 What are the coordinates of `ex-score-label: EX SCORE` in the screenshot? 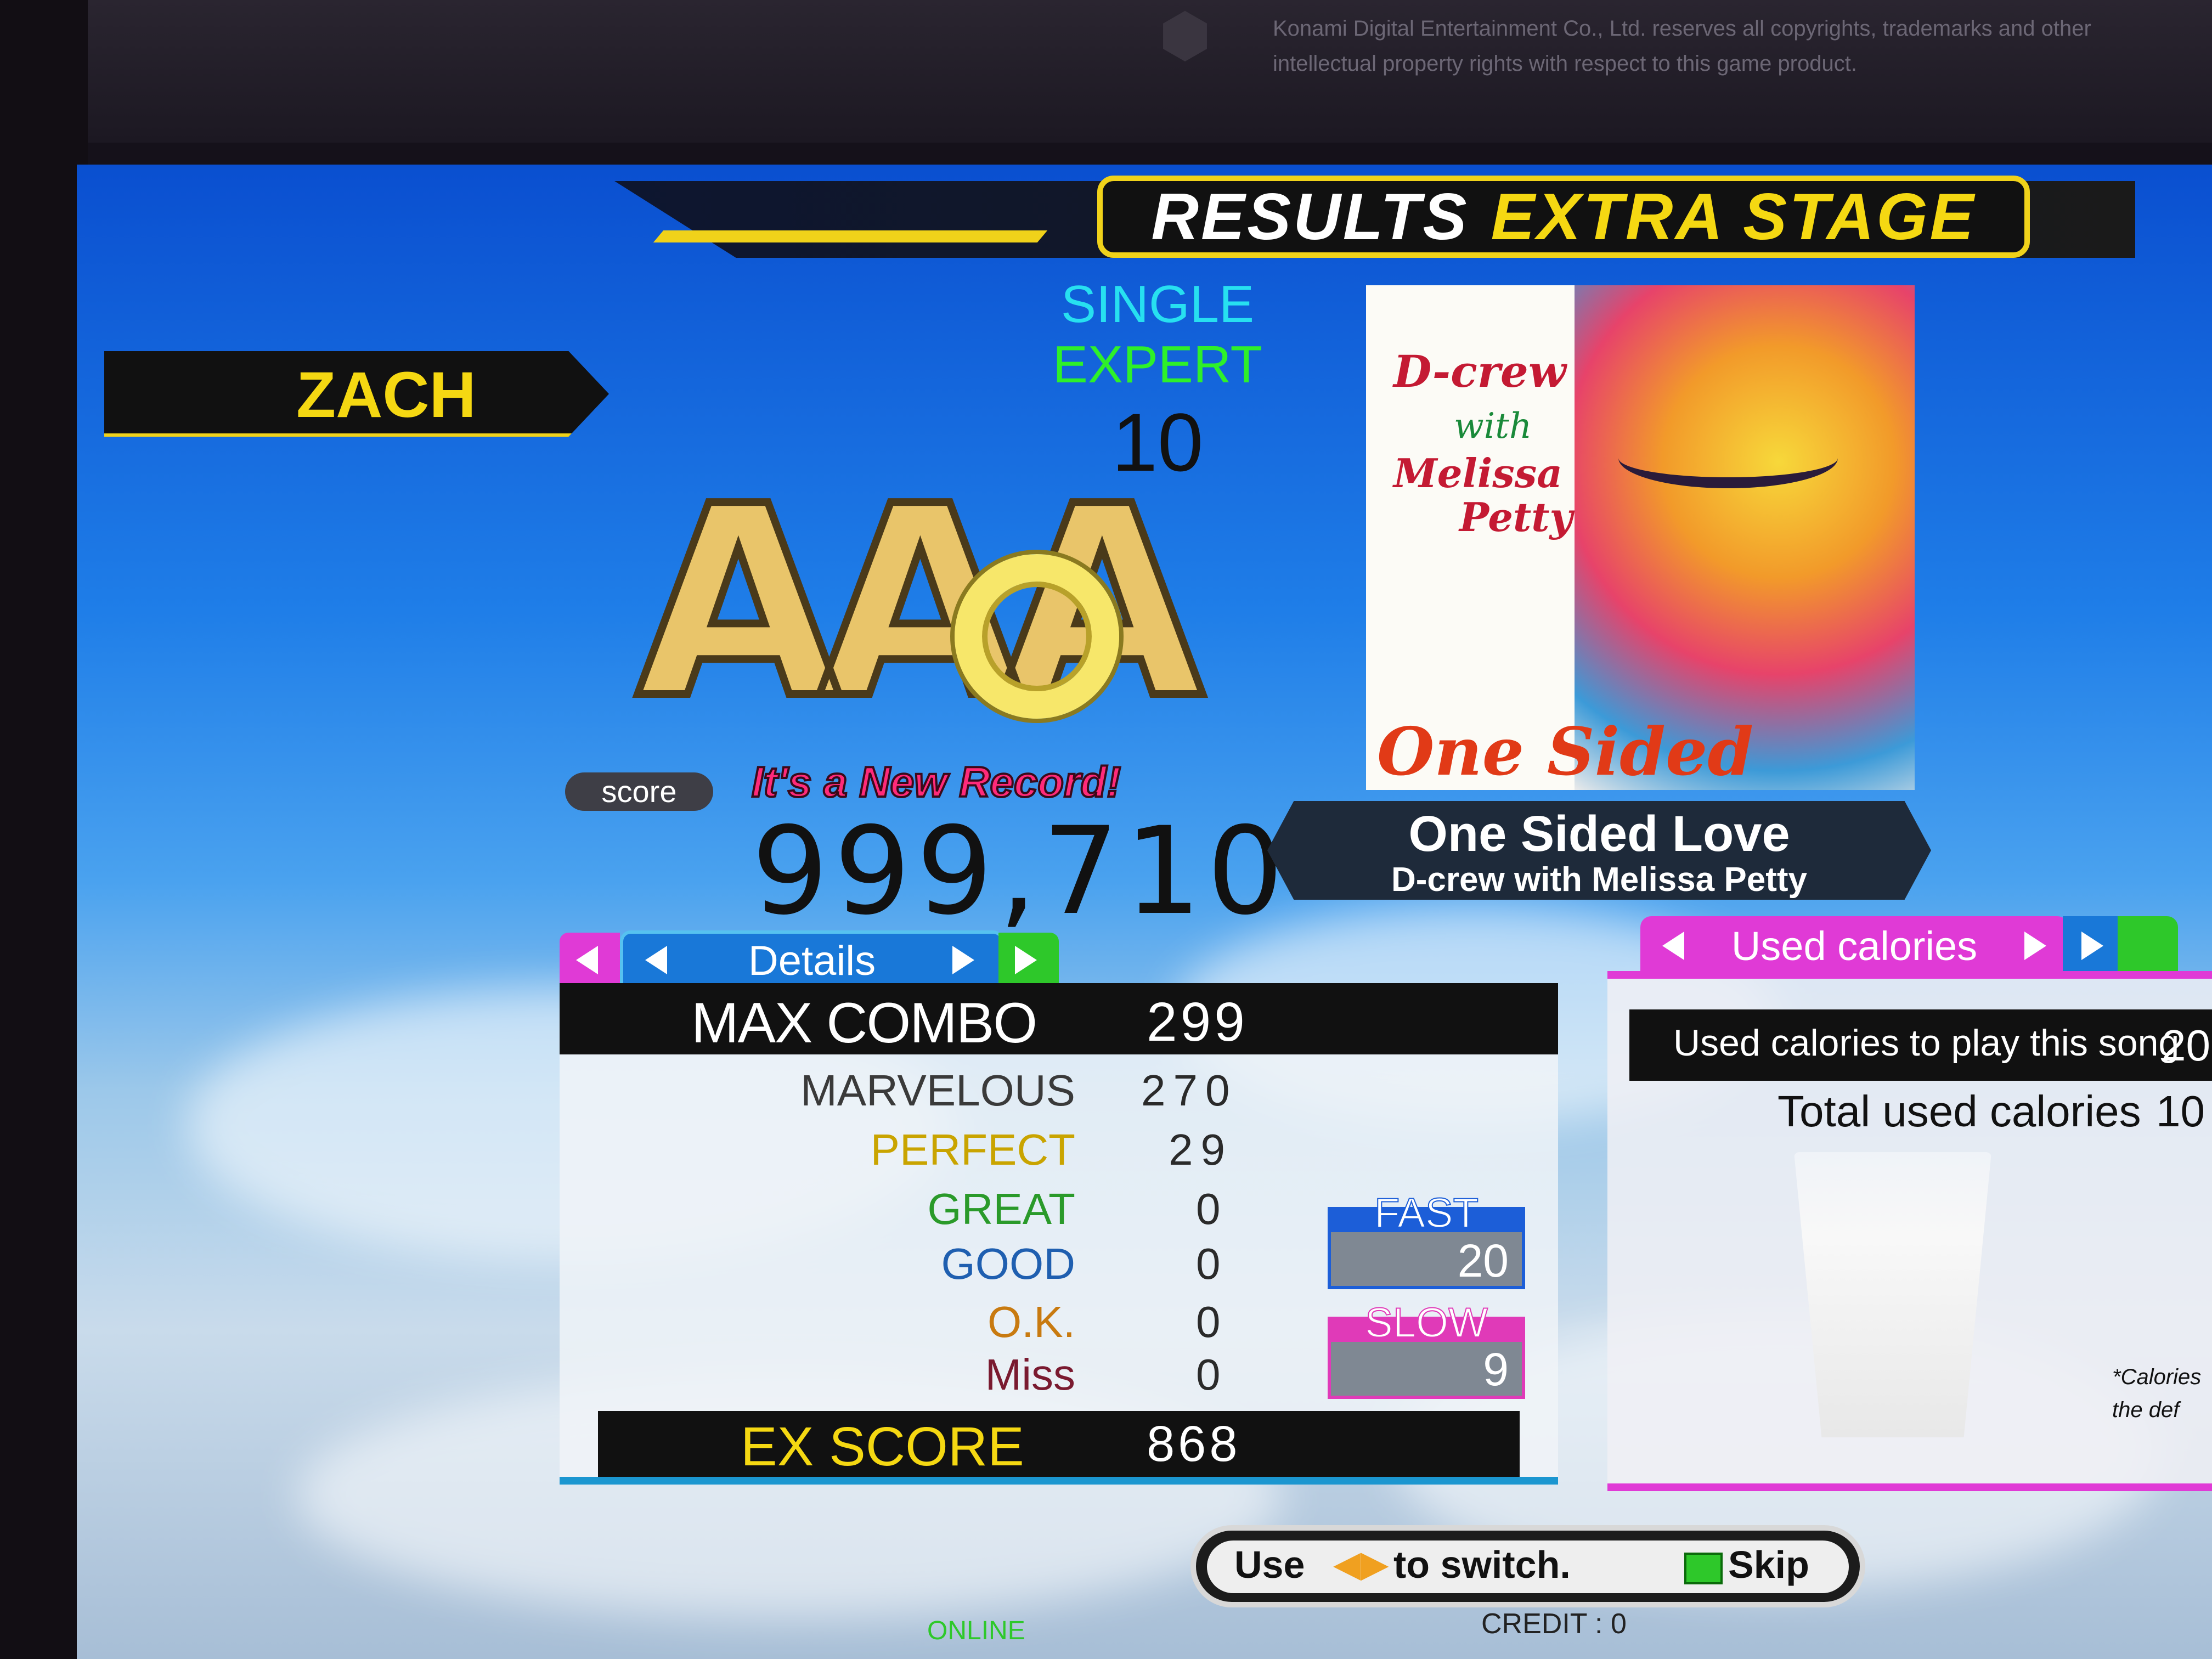 It's located at (883, 1446).